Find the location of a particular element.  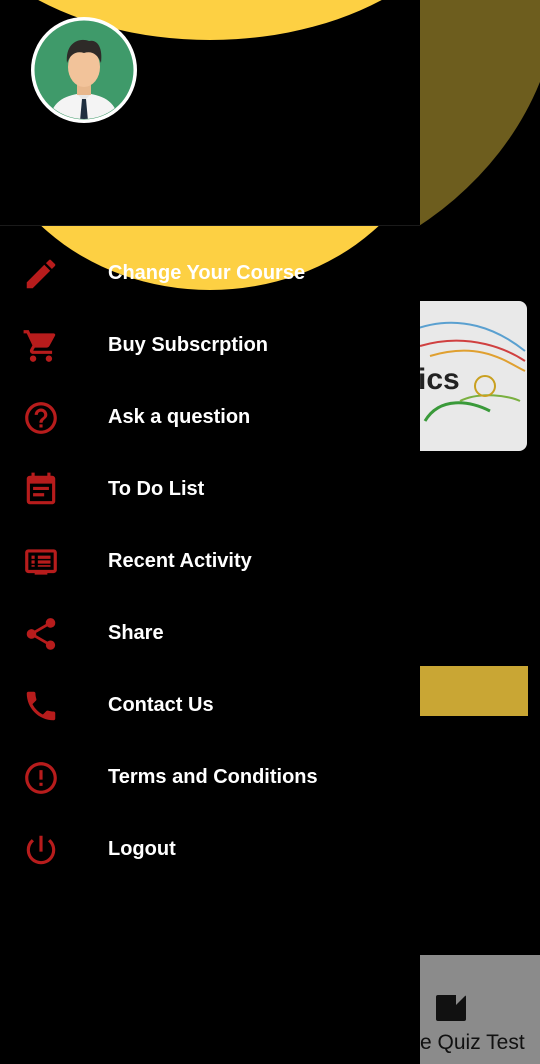

bottom-nav-label: e Quiz Test is located at coordinates (472, 1042).